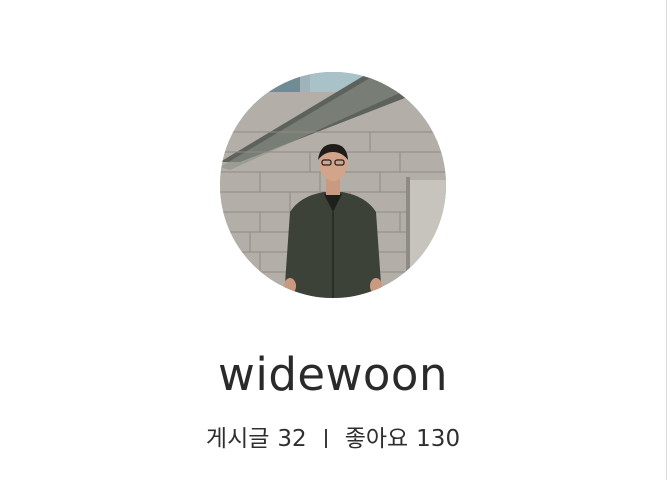 Image resolution: width=670 pixels, height=480 pixels. I want to click on posts-label: 게시글, so click(237, 438).